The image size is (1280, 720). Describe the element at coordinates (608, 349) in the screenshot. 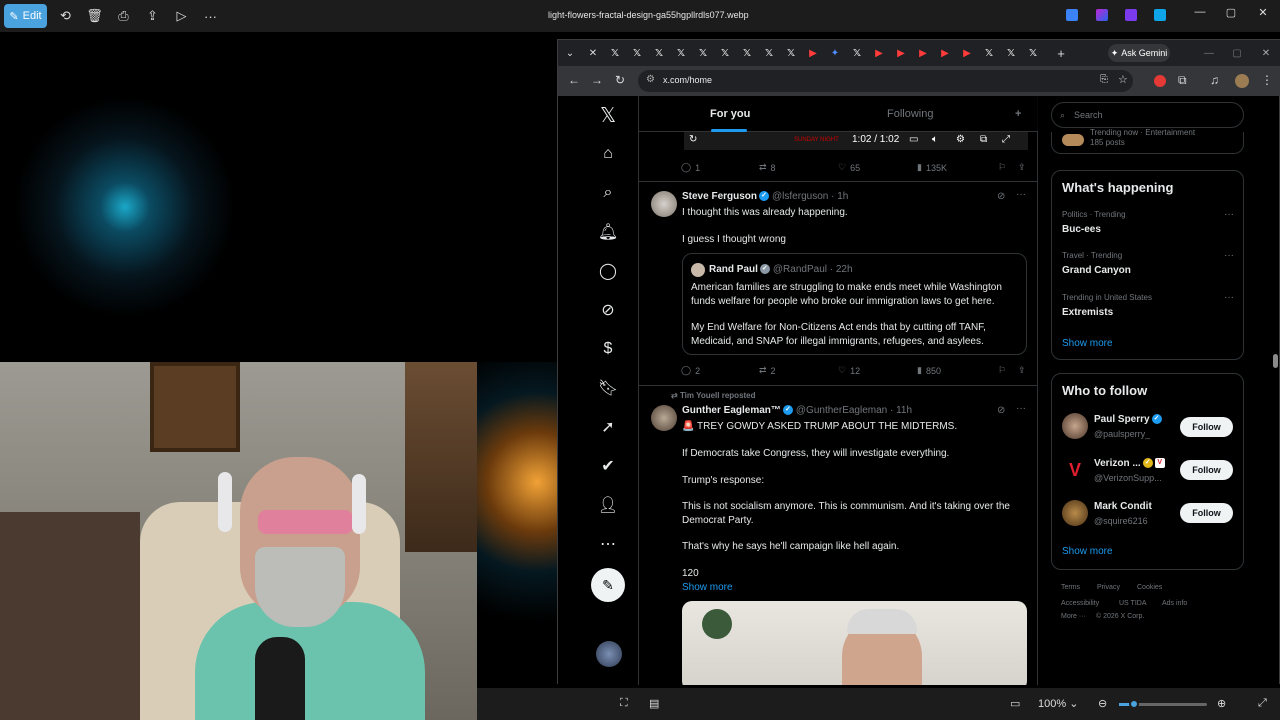

I see `premium-icon: $` at that location.